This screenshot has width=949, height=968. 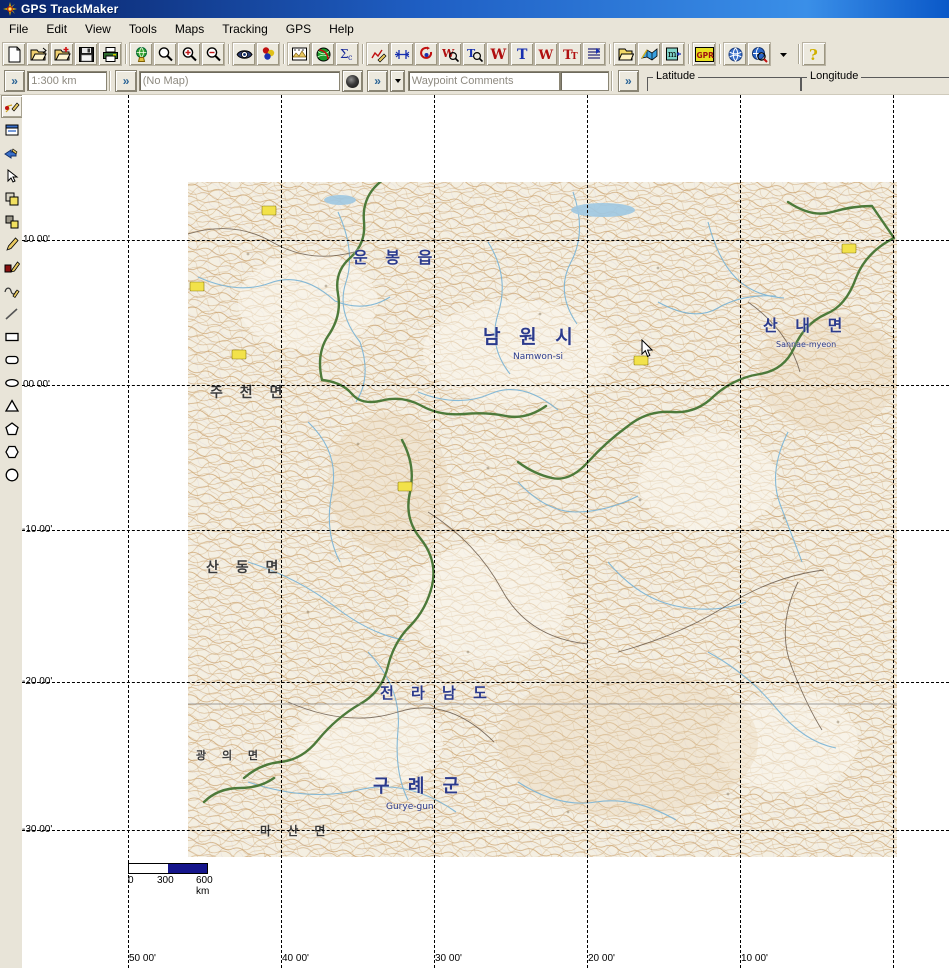 I want to click on select-pencil-tool, so click(x=12, y=106).